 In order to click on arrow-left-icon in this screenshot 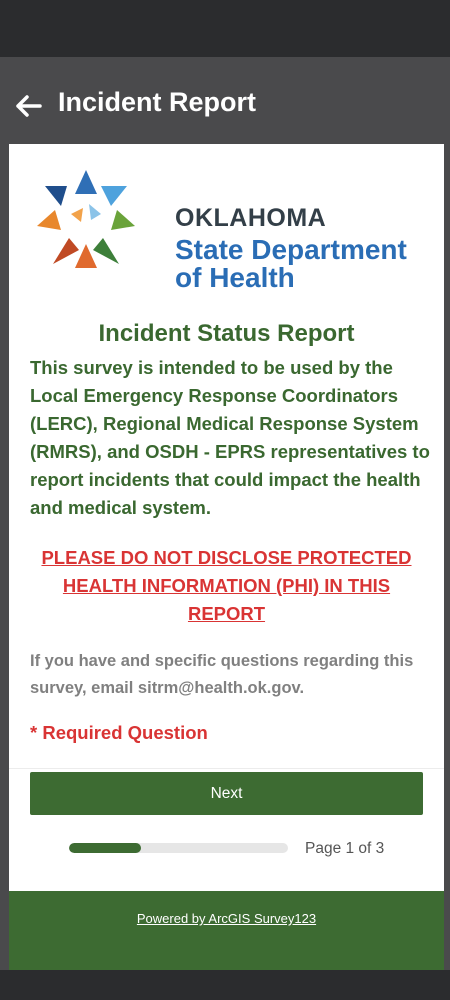, I will do `click(29, 106)`.